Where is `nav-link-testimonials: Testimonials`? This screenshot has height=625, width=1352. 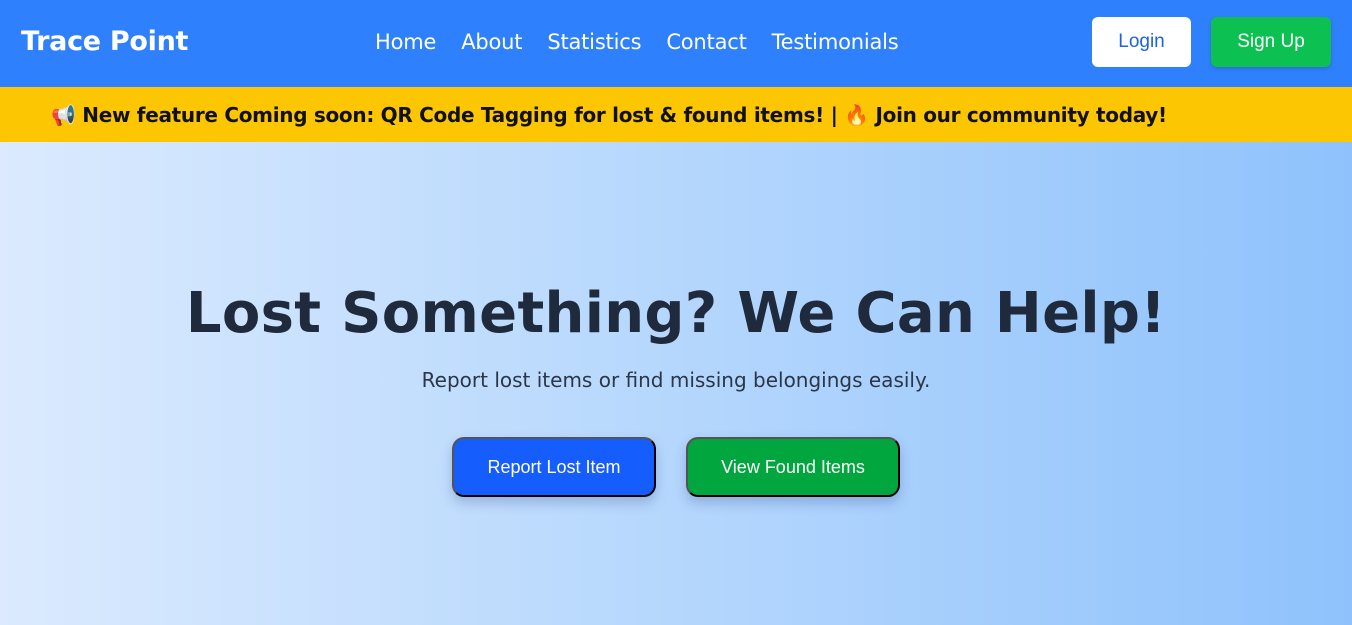
nav-link-testimonials: Testimonials is located at coordinates (835, 42).